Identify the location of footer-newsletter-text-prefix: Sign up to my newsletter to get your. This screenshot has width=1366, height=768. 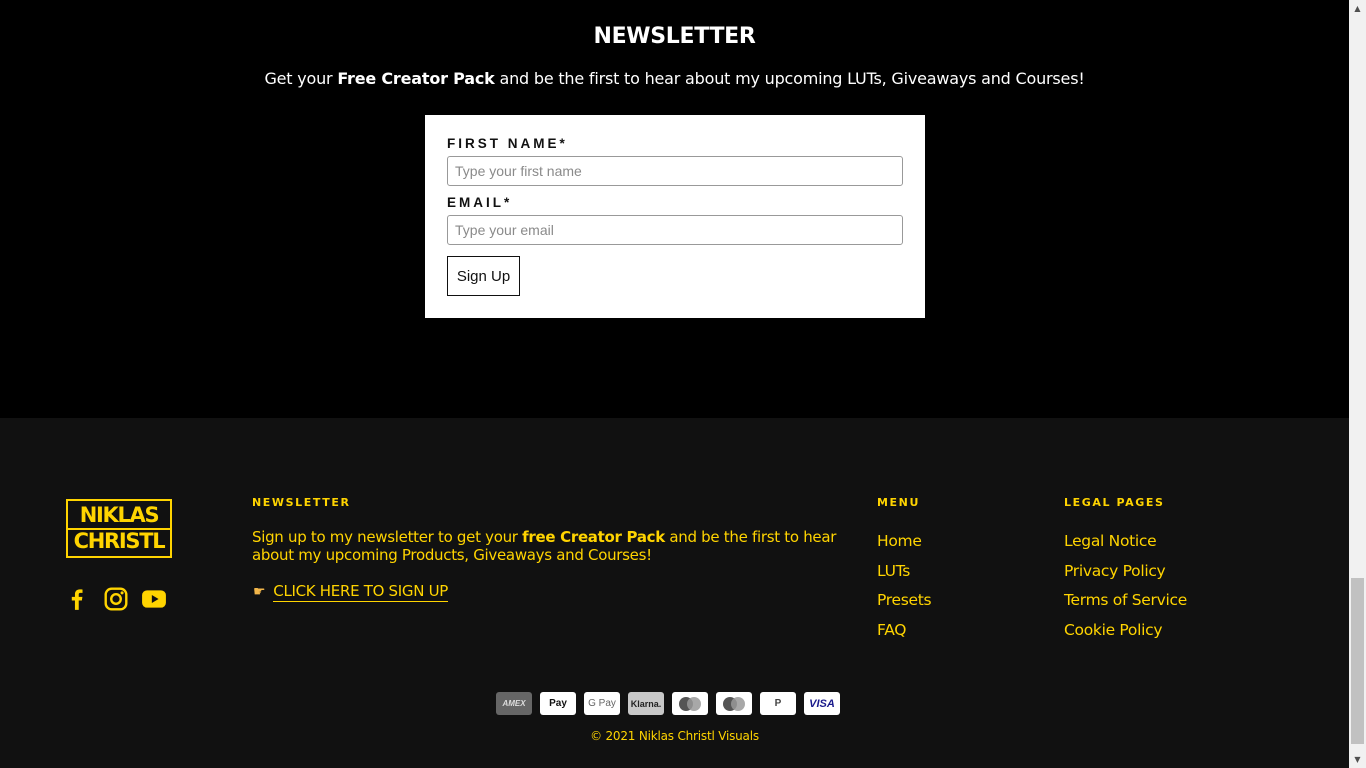
(387, 537).